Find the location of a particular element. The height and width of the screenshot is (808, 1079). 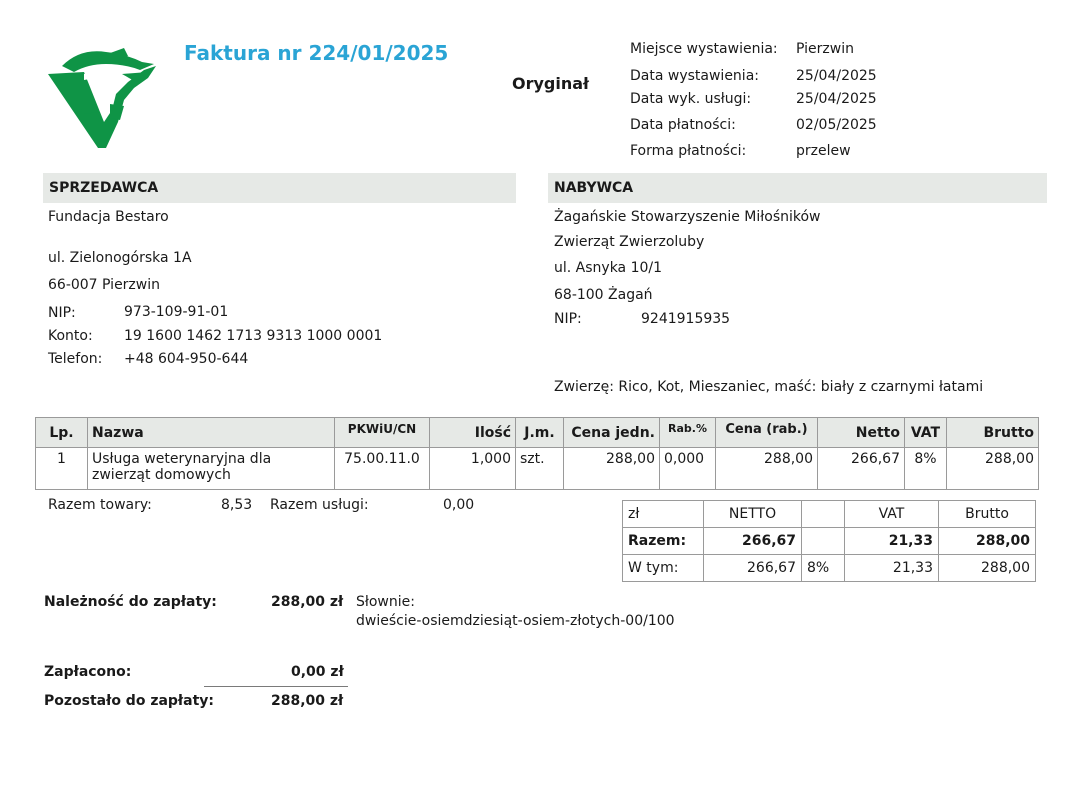

col-unit: J.m. is located at coordinates (539, 432).